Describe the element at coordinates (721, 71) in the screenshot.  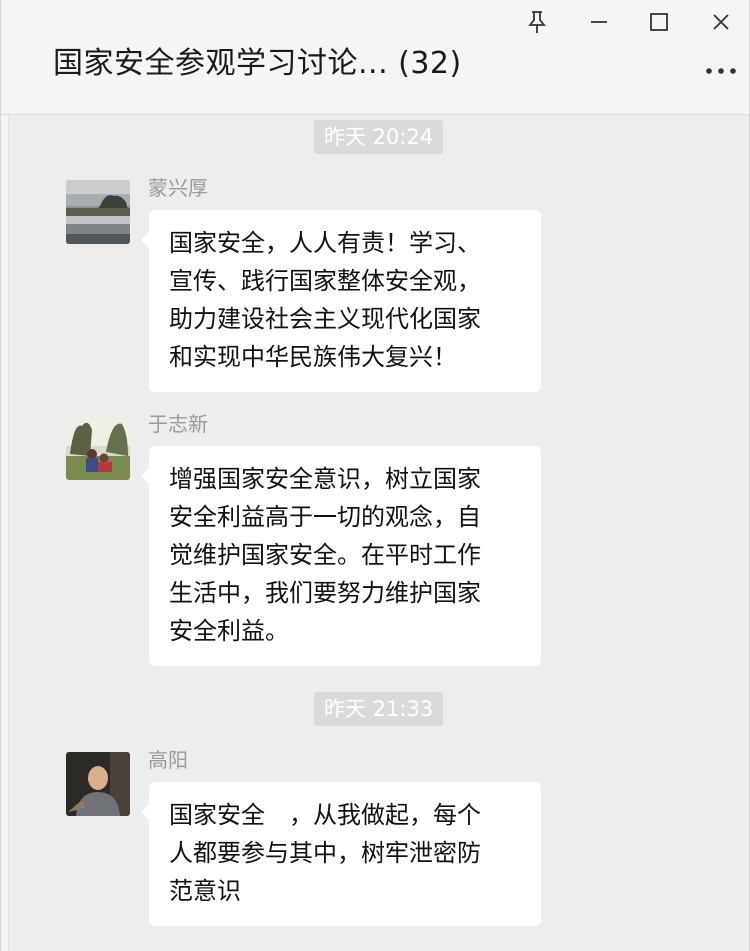
I see `more-icon` at that location.